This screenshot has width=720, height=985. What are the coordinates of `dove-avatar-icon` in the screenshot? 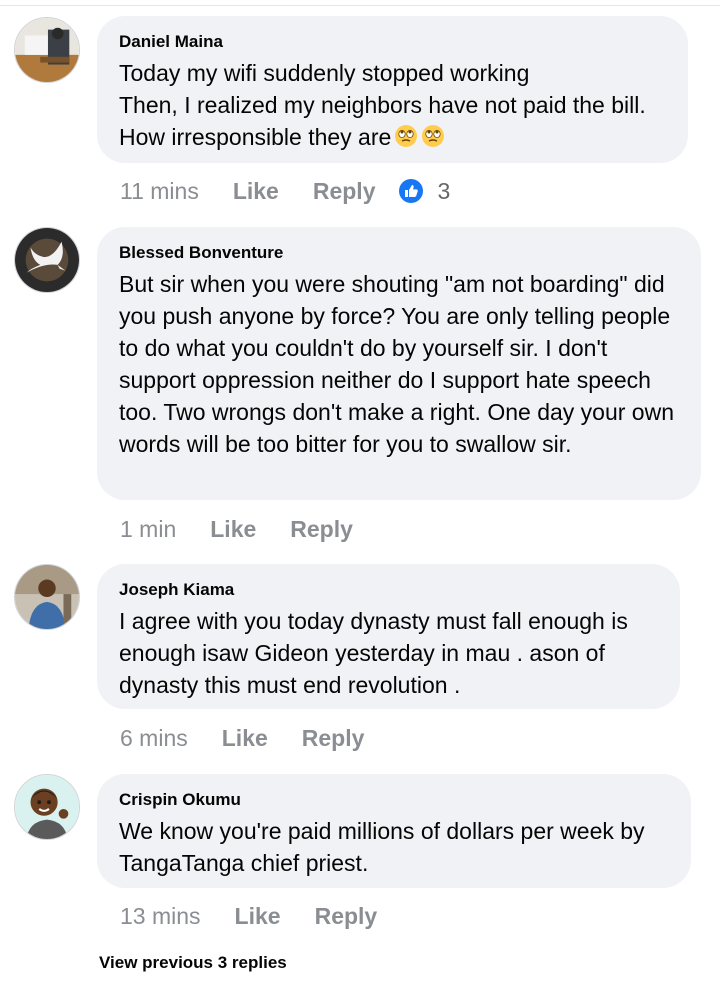 It's located at (47, 260).